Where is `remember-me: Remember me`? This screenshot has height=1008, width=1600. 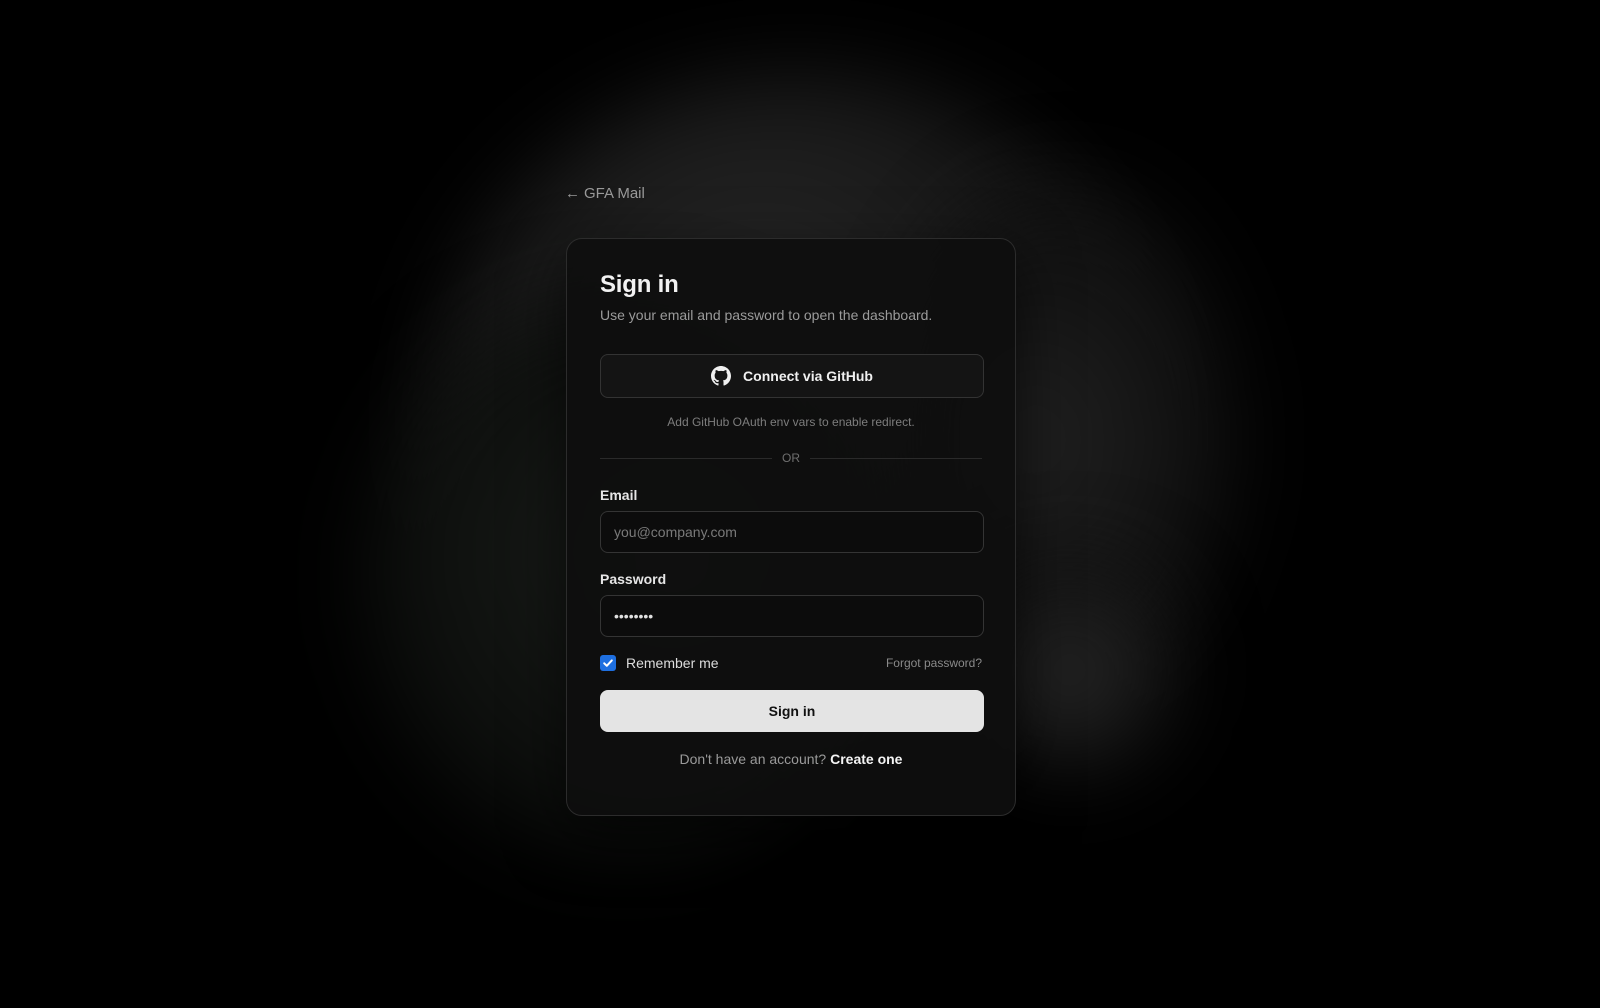 remember-me: Remember me is located at coordinates (659, 663).